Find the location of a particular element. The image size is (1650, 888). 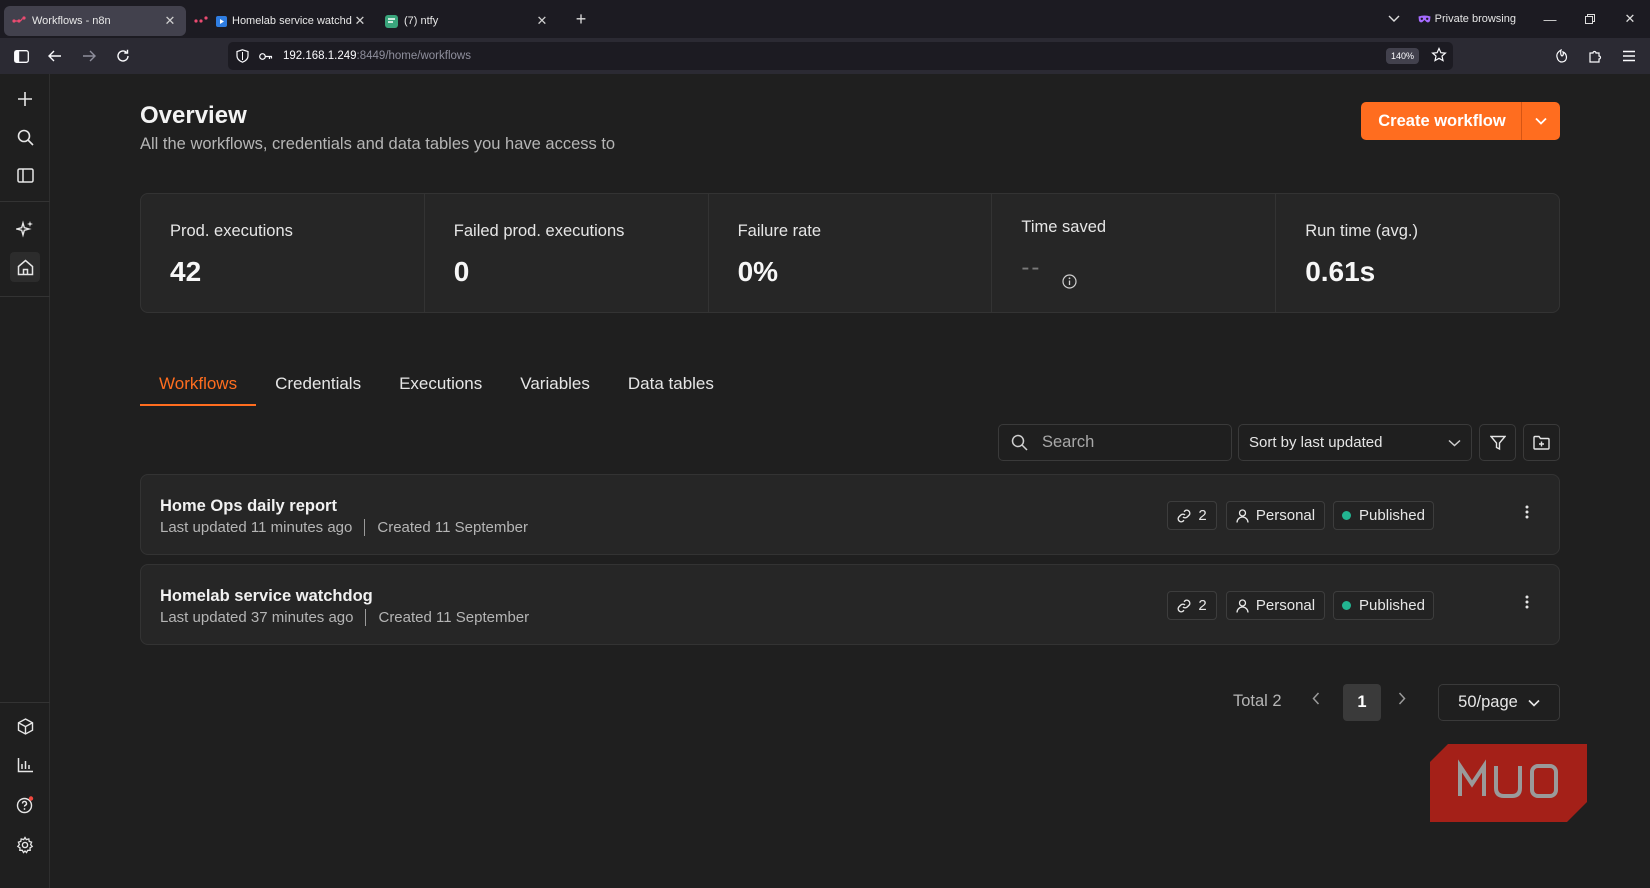

app-sidebar is located at coordinates (25, 481).